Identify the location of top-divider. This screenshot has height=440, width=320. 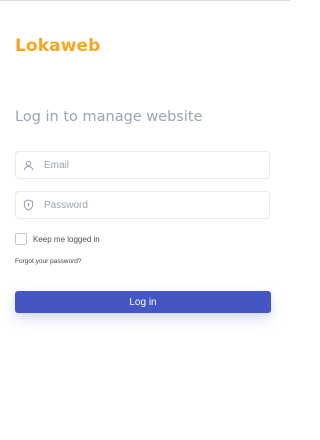
(145, 0).